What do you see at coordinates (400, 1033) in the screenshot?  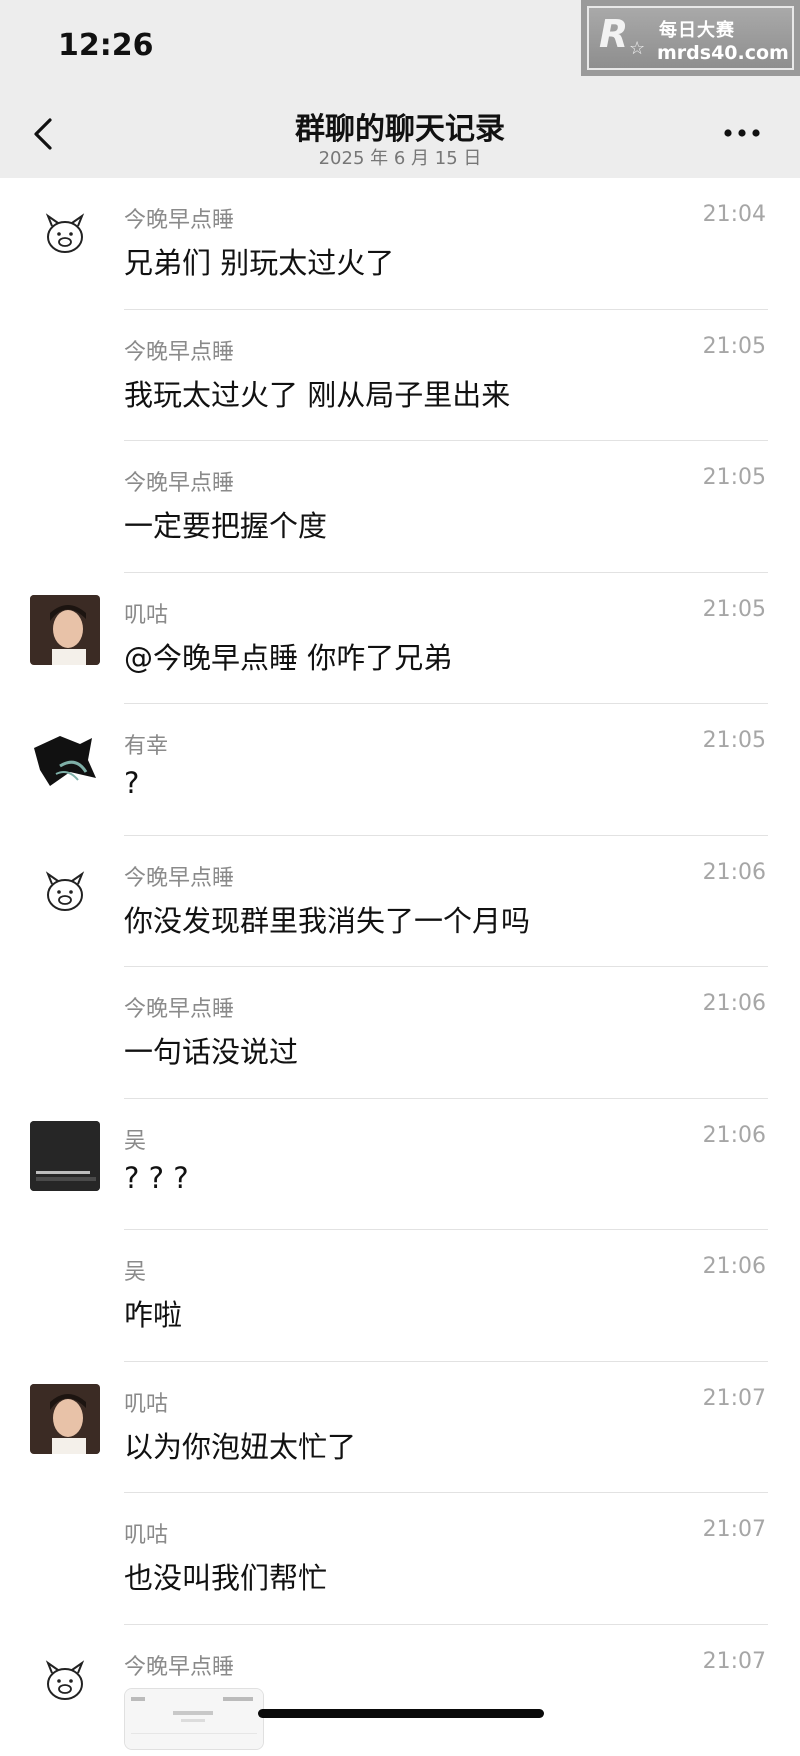 I see `message-item: 今晚早点睡 21:06 一句话没说过` at bounding box center [400, 1033].